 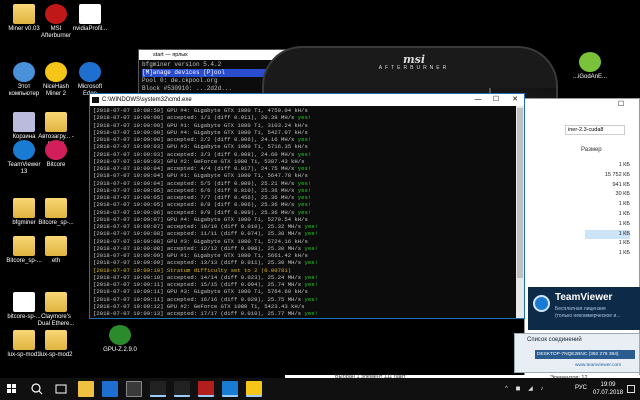 What do you see at coordinates (541, 303) in the screenshot?
I see `teamviewer-logo-icon` at bounding box center [541, 303].